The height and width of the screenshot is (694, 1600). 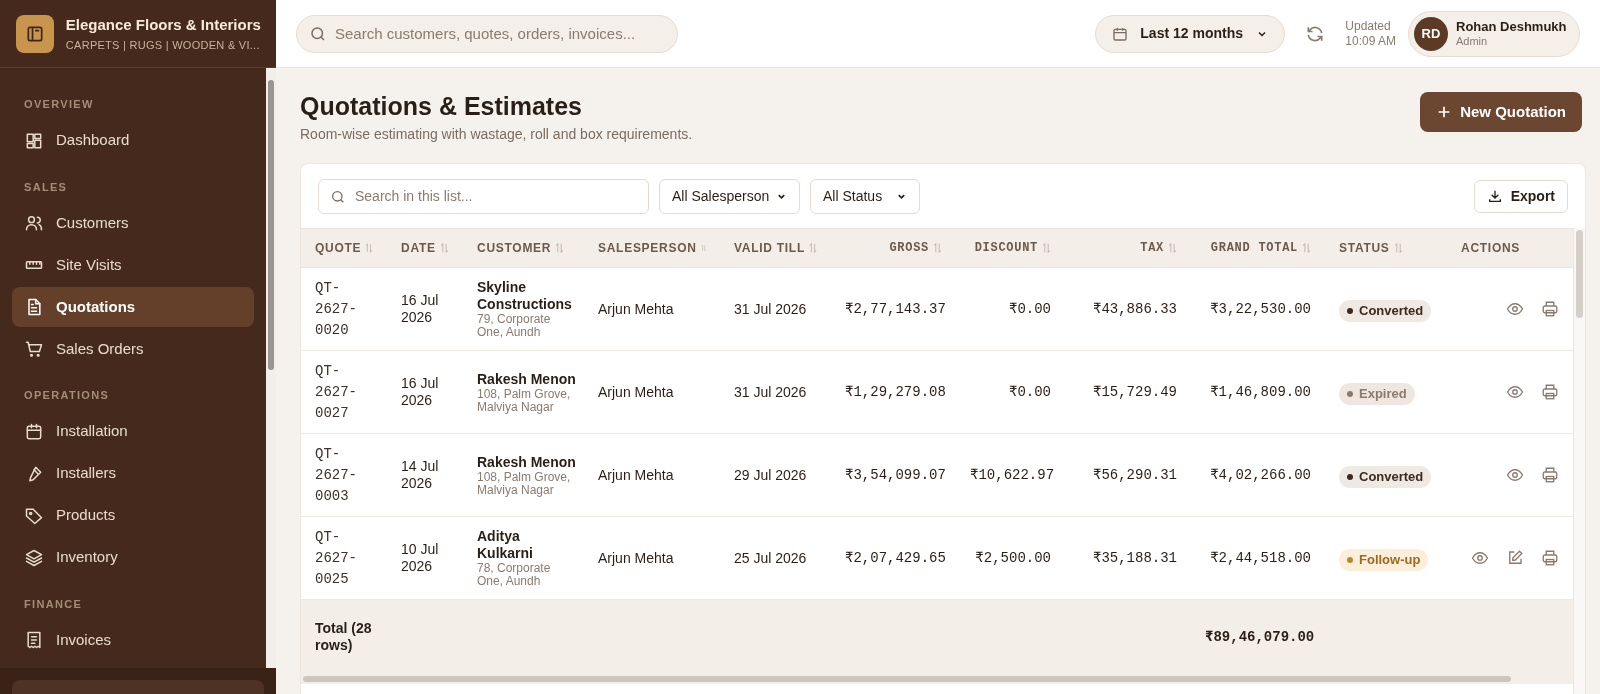 What do you see at coordinates (514, 575) in the screenshot?
I see `customer-address: 78, Corporate One, Aundh` at bounding box center [514, 575].